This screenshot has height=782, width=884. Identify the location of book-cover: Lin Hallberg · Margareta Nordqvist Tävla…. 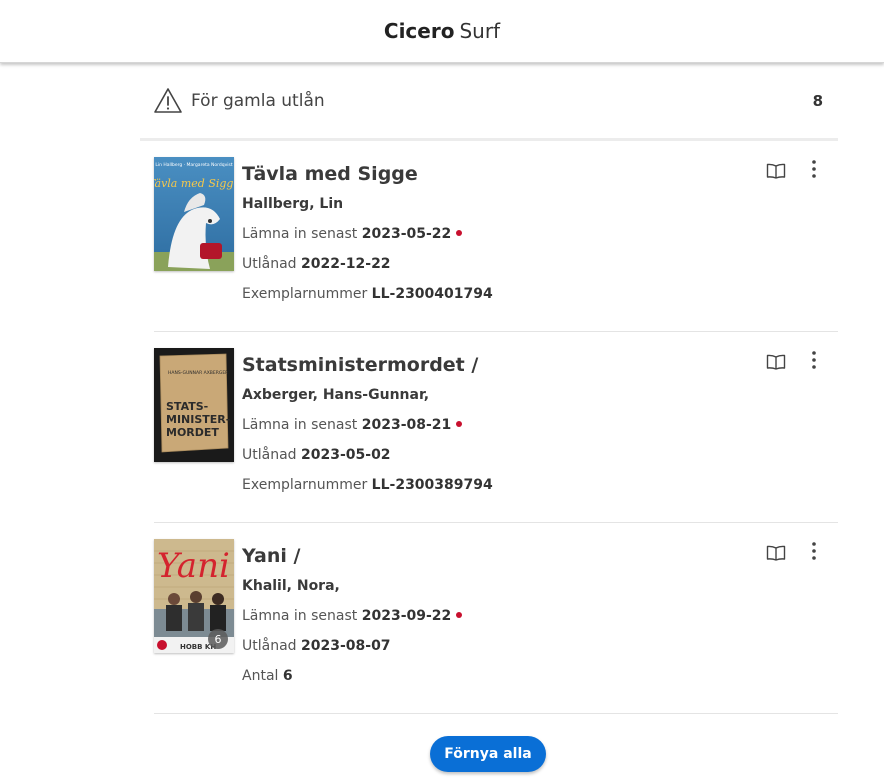
(194, 214).